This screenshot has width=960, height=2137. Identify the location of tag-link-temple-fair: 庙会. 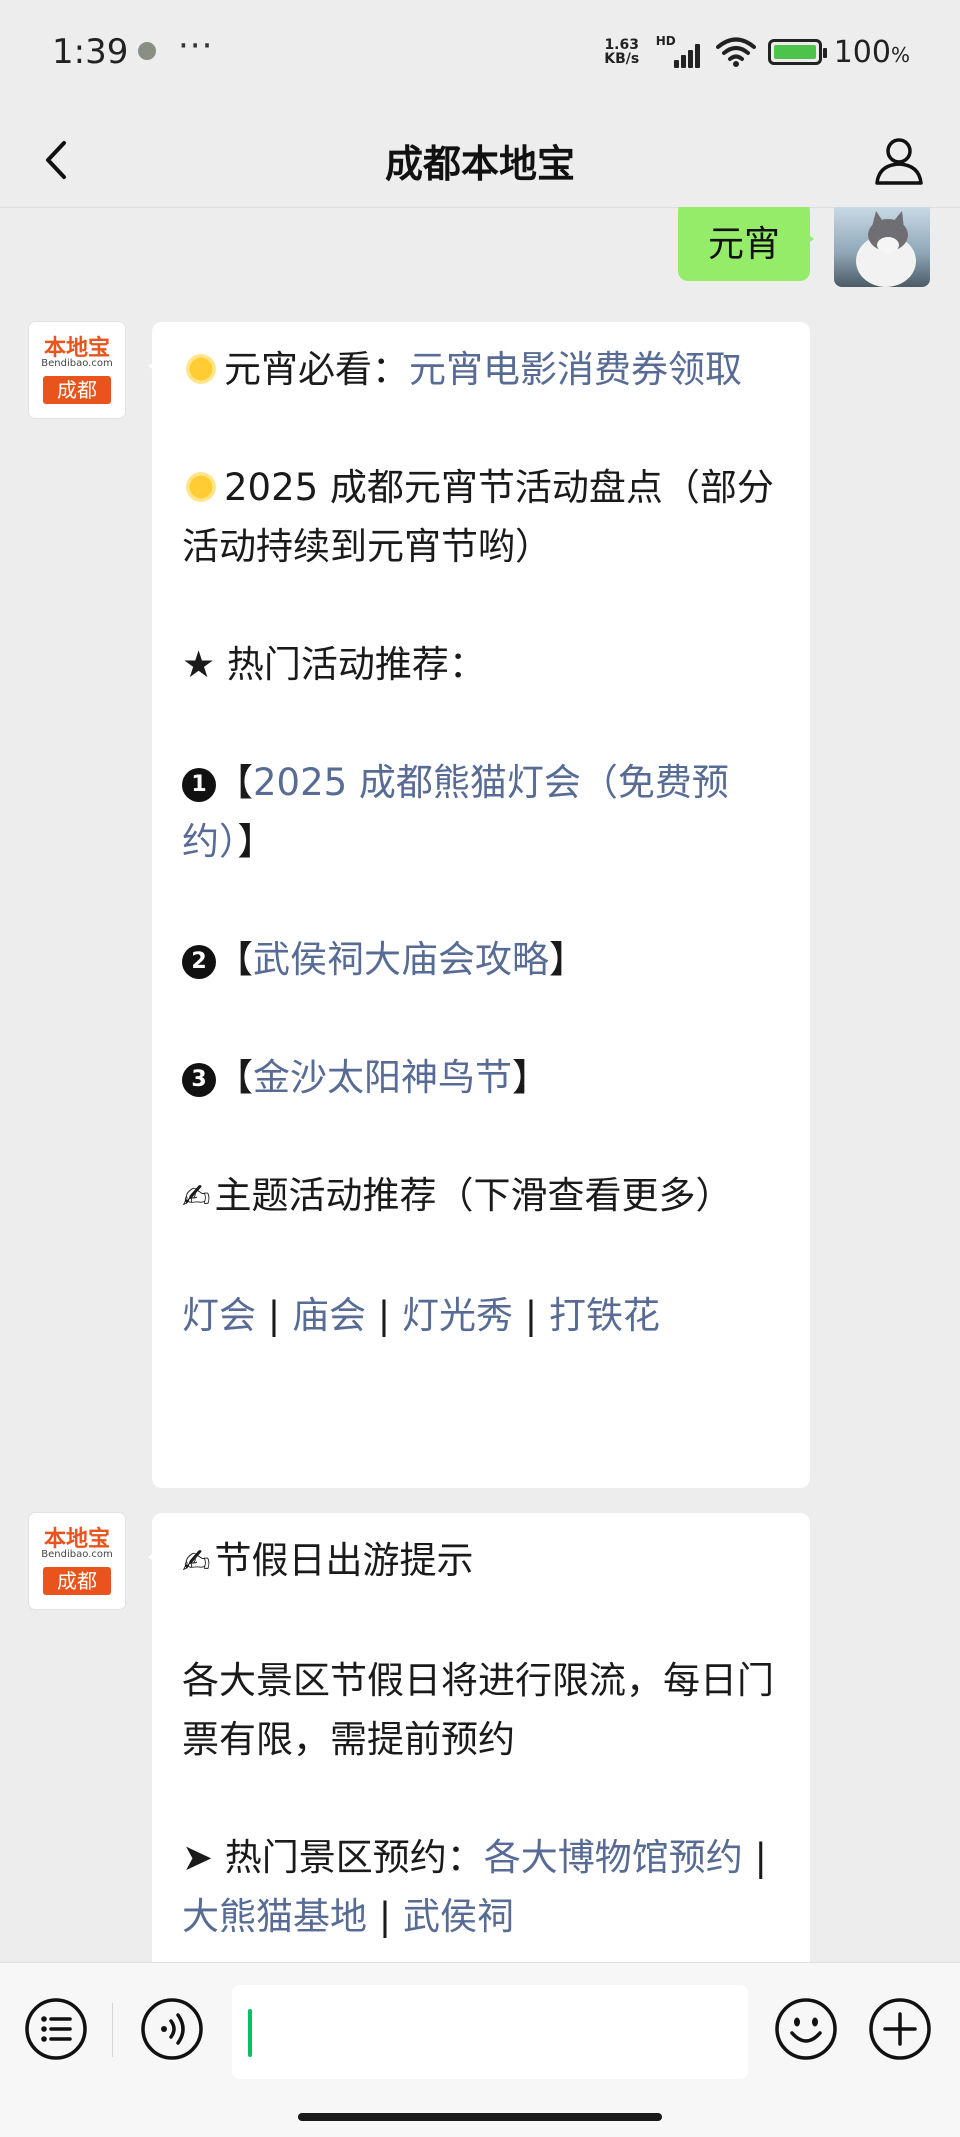
(329, 1315).